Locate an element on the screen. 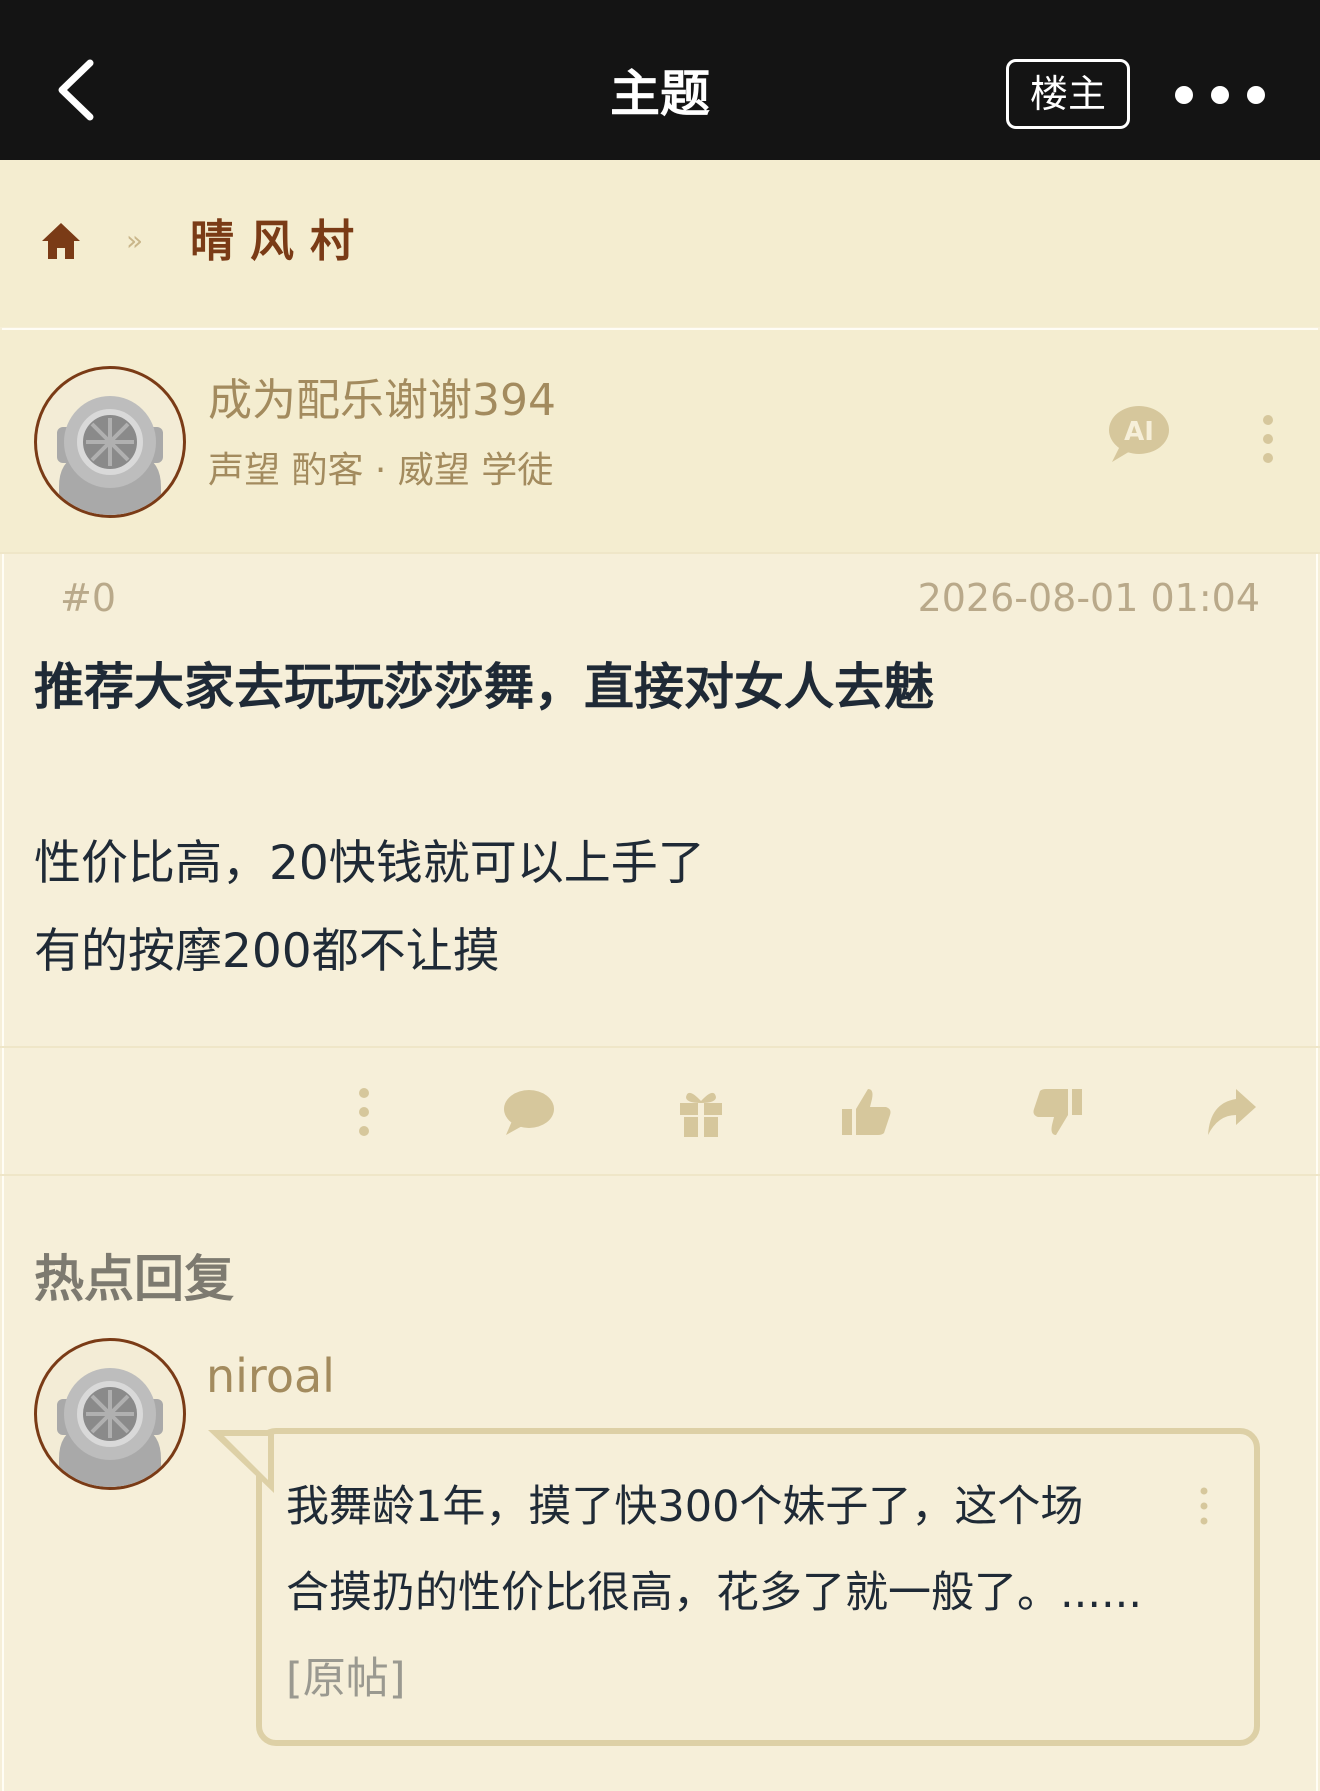  reply-username: niroal is located at coordinates (270, 1376).